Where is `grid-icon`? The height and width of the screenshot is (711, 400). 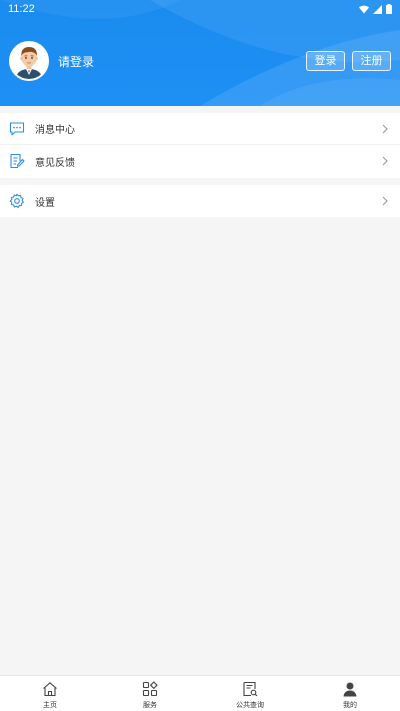
grid-icon is located at coordinates (150, 689).